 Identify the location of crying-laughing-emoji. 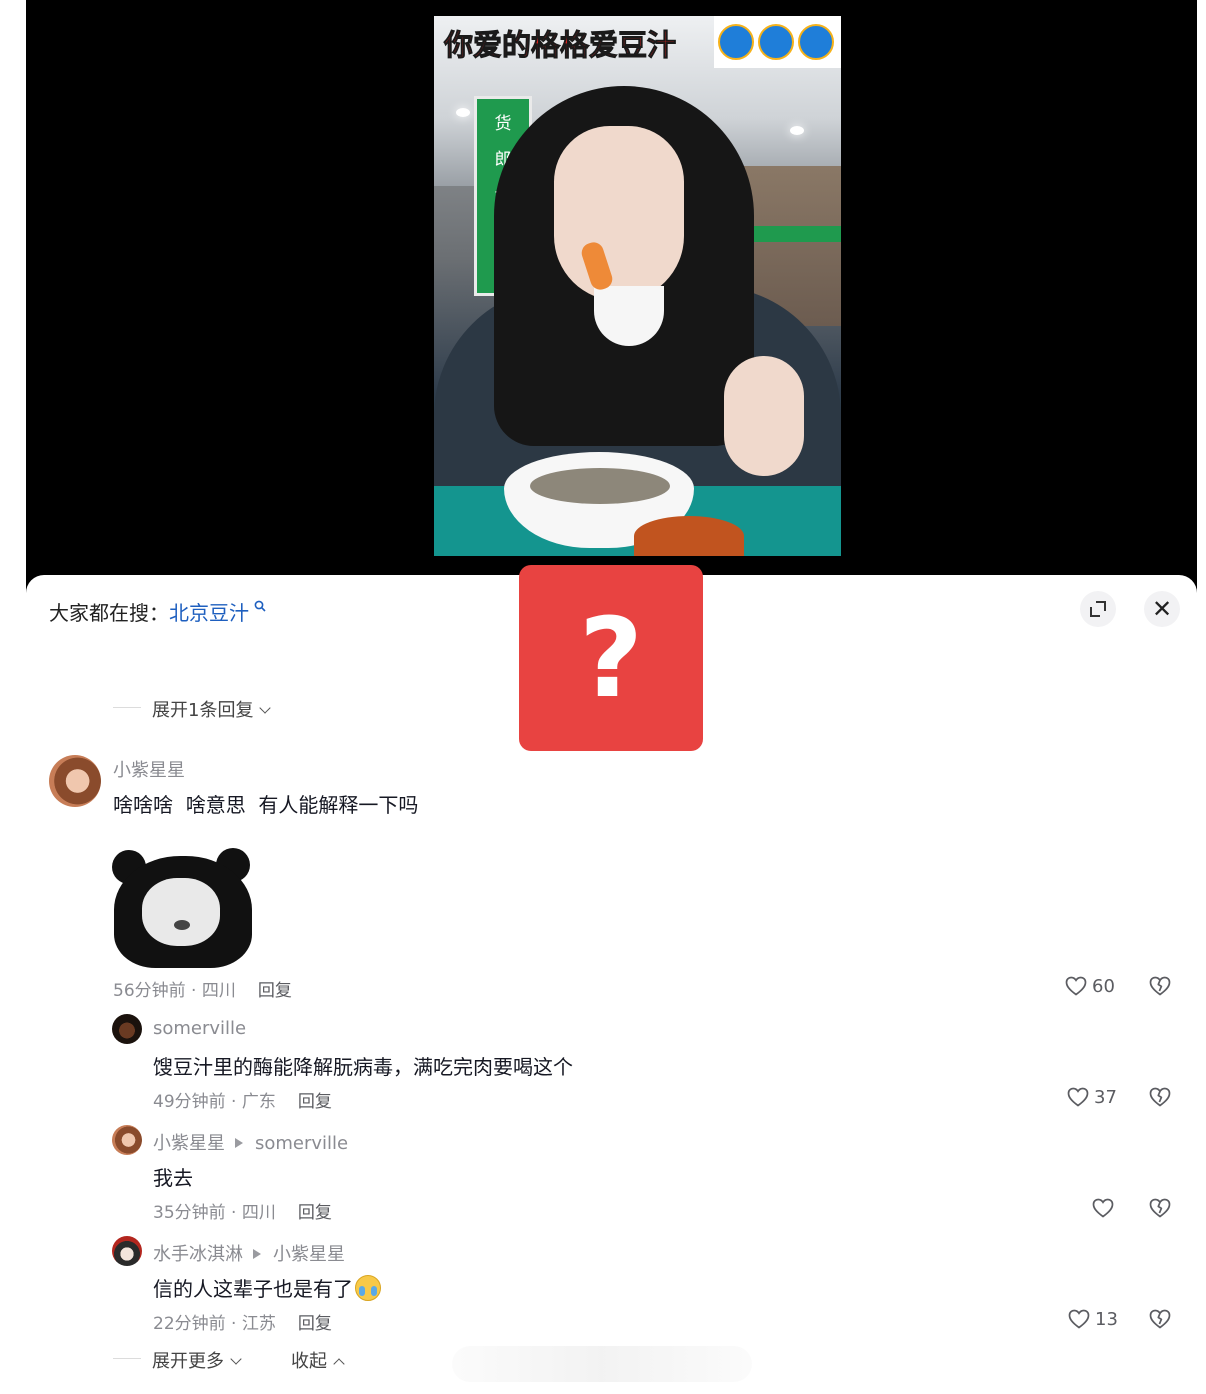
(368, 1288).